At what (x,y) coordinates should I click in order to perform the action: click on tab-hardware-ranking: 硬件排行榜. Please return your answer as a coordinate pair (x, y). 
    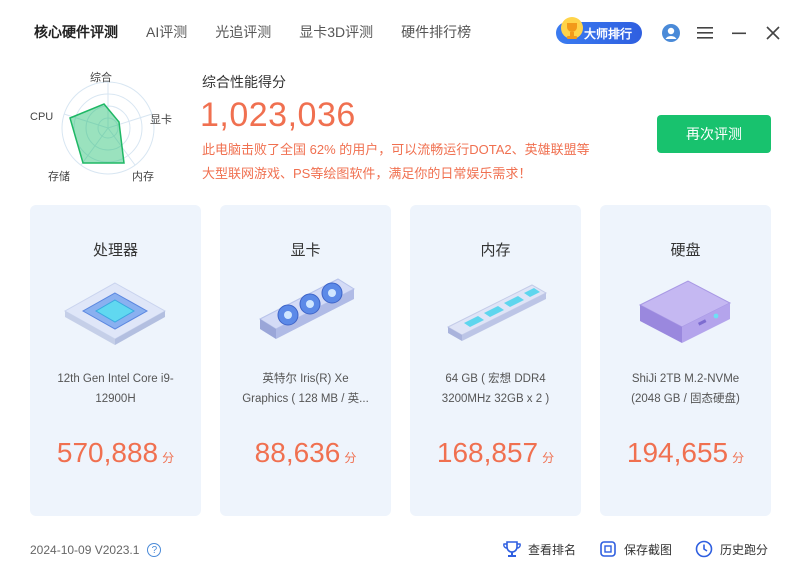
    Looking at the image, I should click on (436, 32).